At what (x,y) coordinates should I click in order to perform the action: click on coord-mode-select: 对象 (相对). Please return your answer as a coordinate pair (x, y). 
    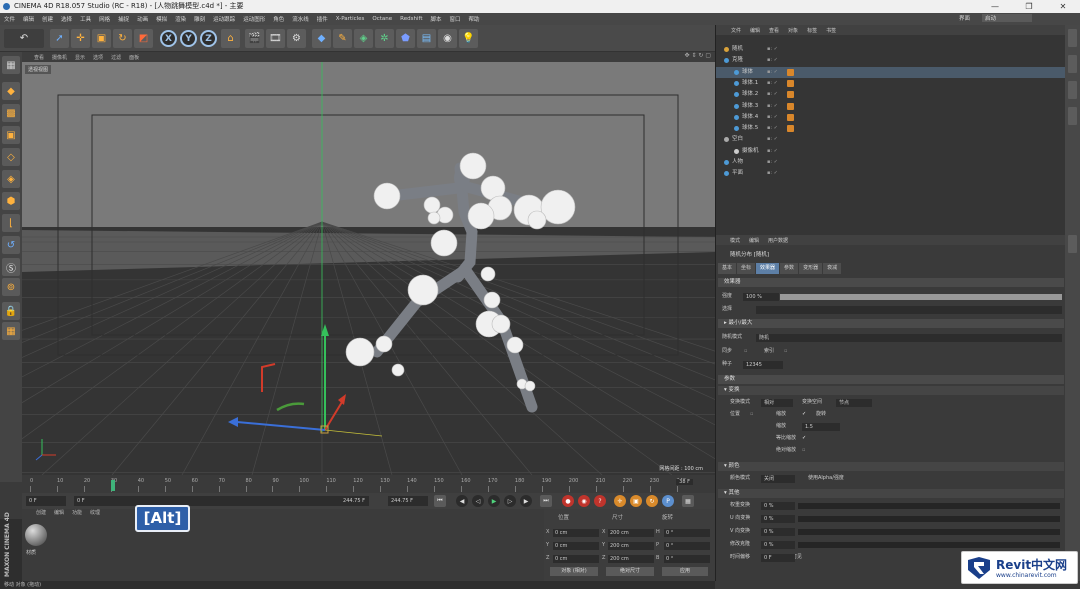
    Looking at the image, I should click on (574, 571).